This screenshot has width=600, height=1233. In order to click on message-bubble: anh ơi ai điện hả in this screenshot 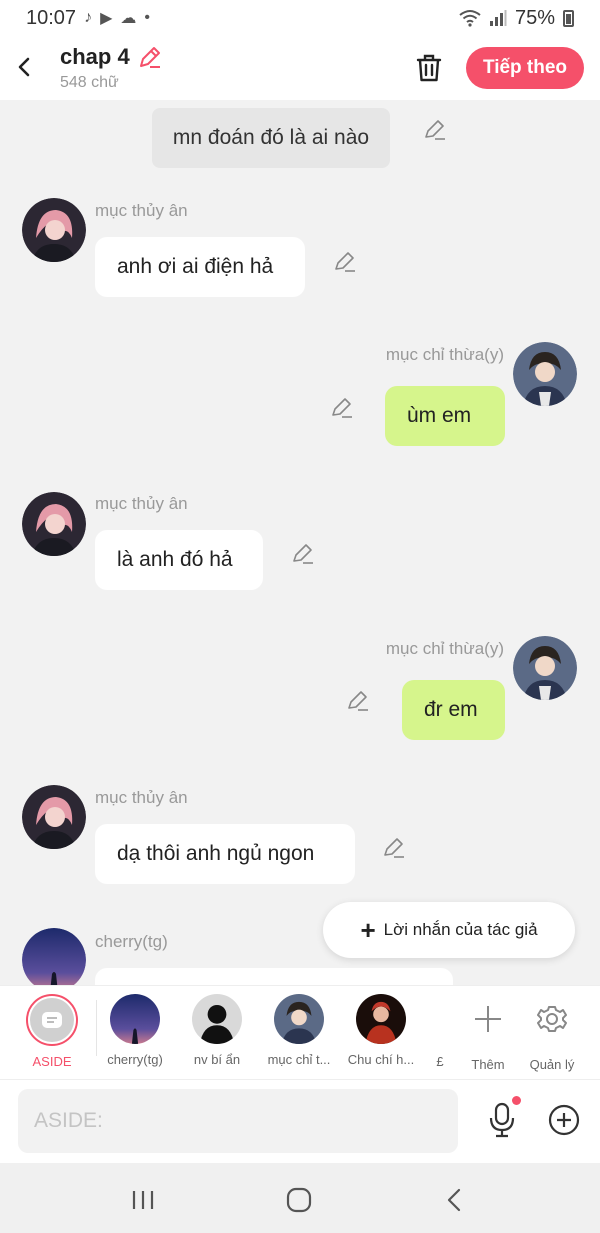, I will do `click(200, 267)`.